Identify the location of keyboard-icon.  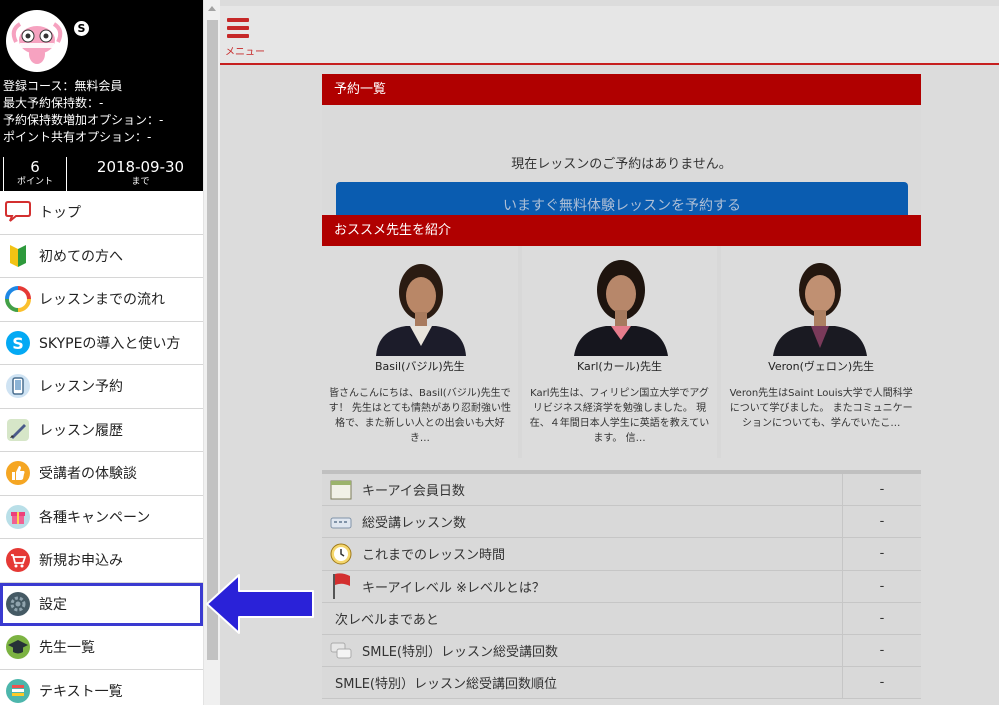
(341, 522).